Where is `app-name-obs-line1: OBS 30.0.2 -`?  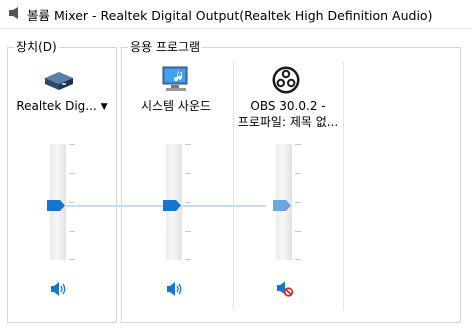
app-name-obs-line1: OBS 30.0.2 - is located at coordinates (288, 106).